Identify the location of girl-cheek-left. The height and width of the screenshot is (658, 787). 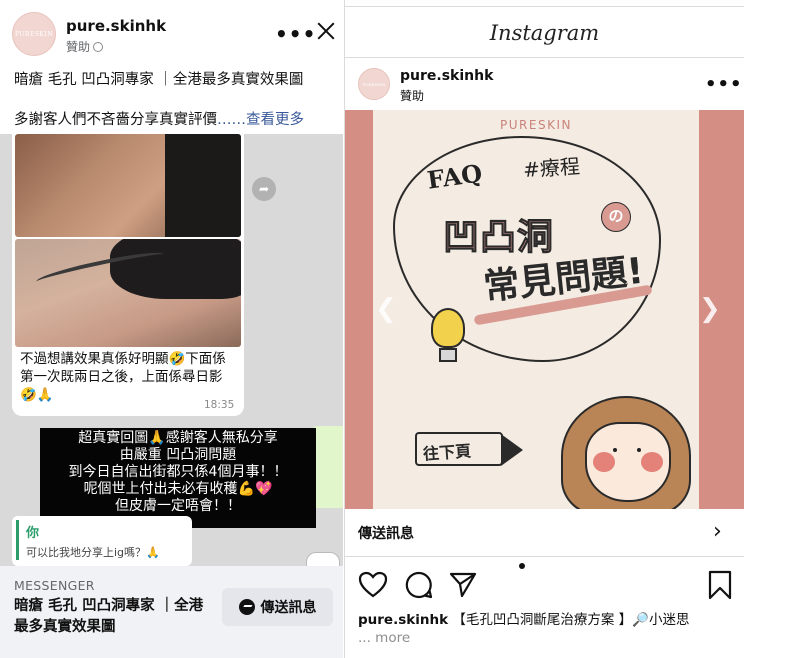
(604, 462).